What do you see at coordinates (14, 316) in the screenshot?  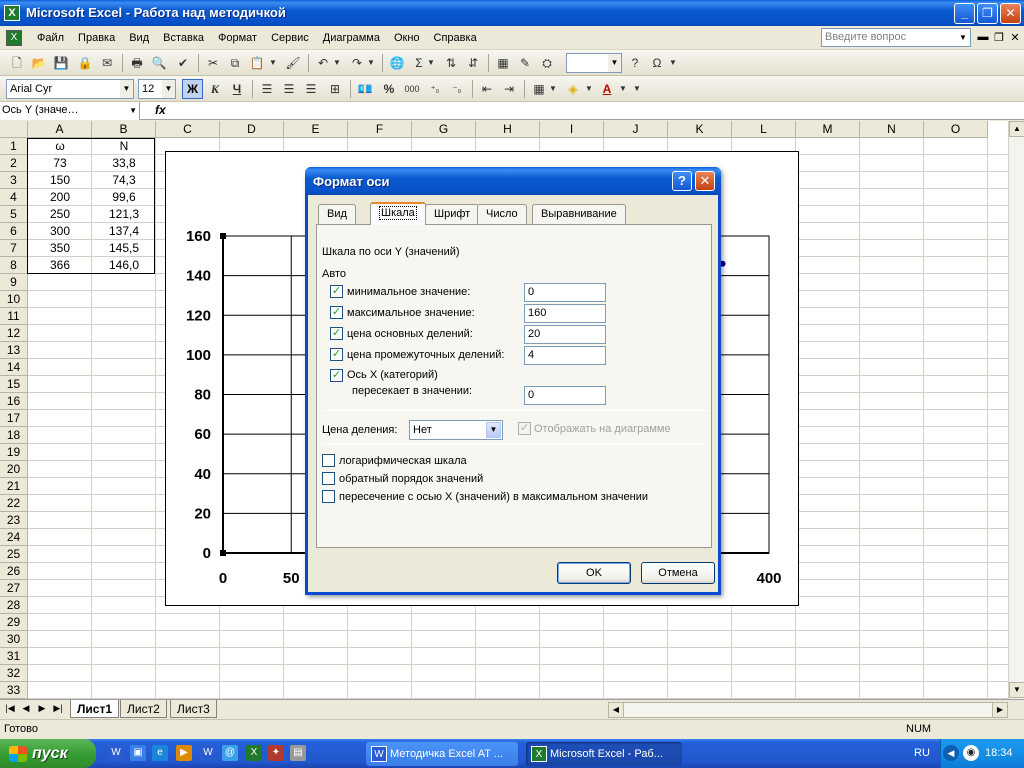 I see `row-header: 11` at bounding box center [14, 316].